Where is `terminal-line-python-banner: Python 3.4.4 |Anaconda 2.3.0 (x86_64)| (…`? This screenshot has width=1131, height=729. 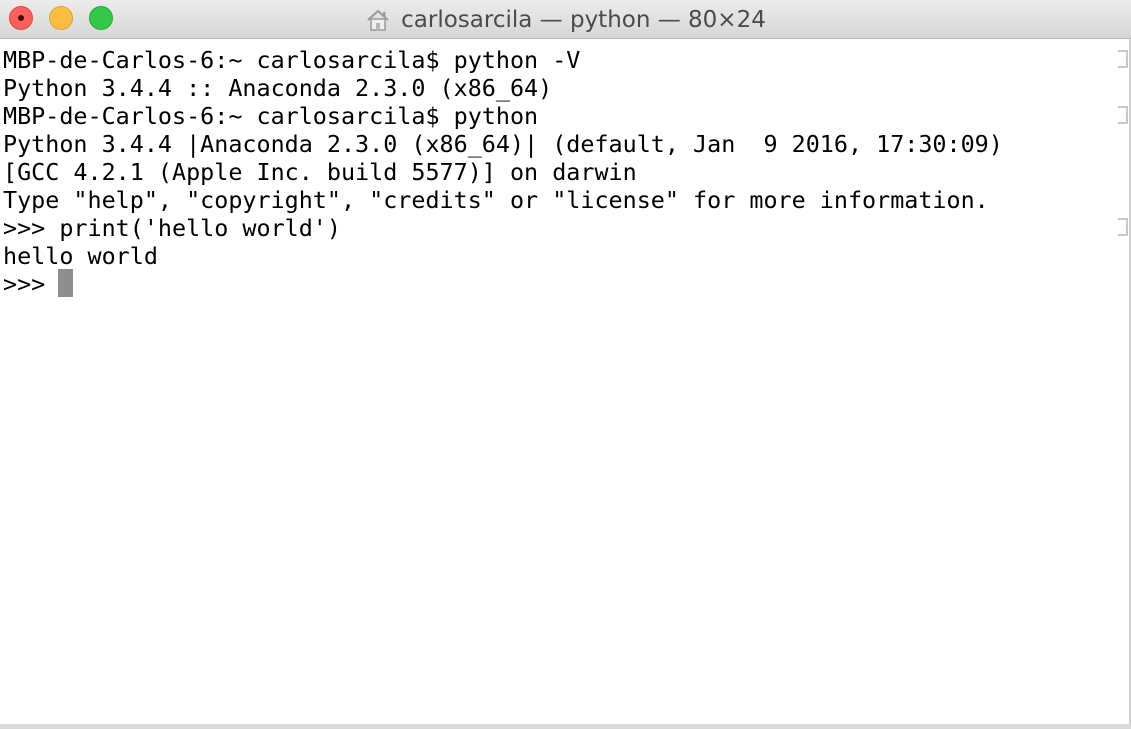
terminal-line-python-banner: Python 3.4.4 |Anaconda 2.3.0 (x86_64)| (… is located at coordinates (503, 144).